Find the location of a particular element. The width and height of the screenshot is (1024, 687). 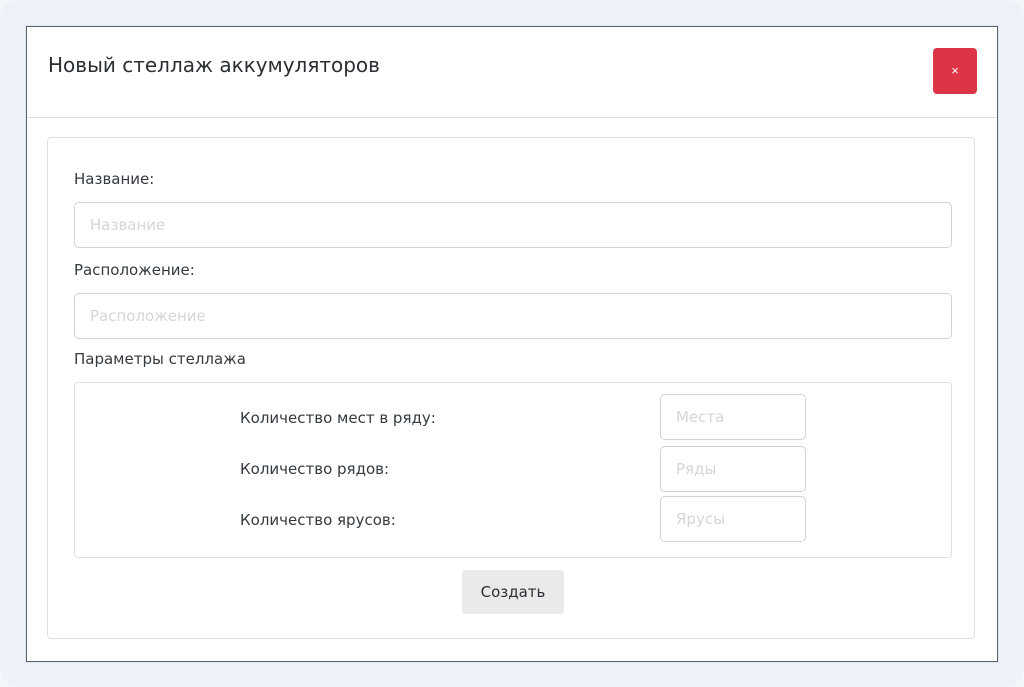

rows-count-label: Количество рядов: is located at coordinates (315, 469).